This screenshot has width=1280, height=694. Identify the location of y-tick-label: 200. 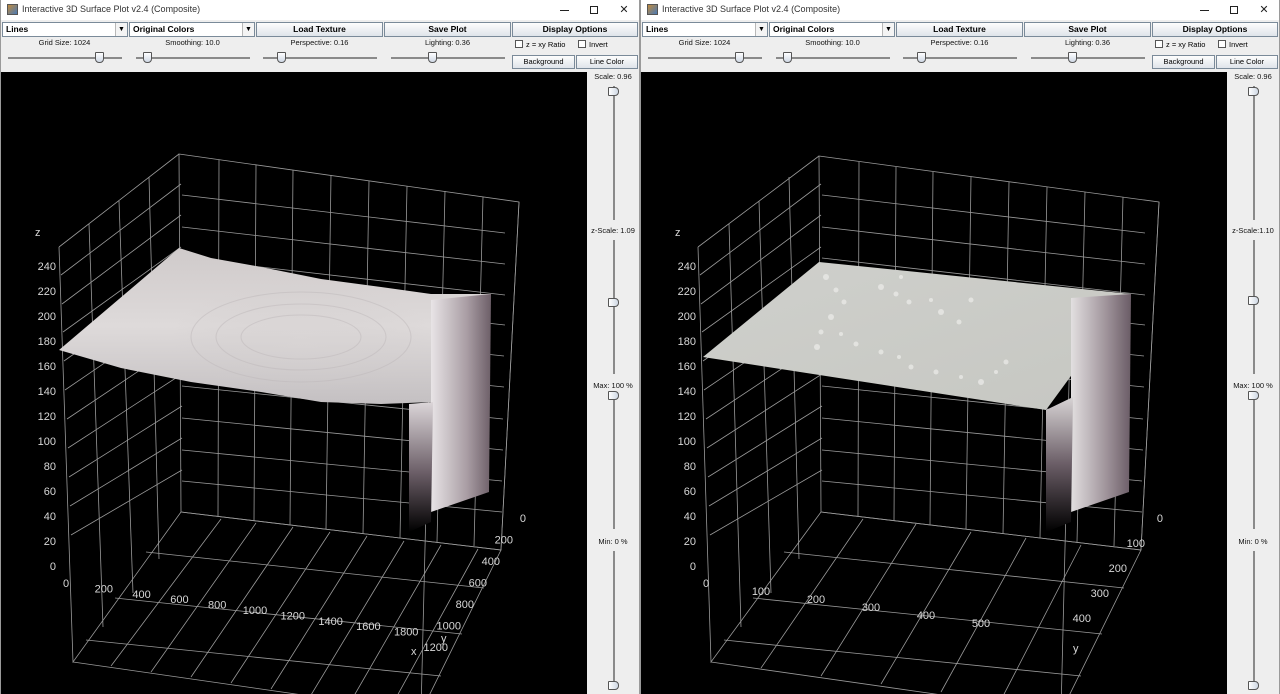
(504, 541).